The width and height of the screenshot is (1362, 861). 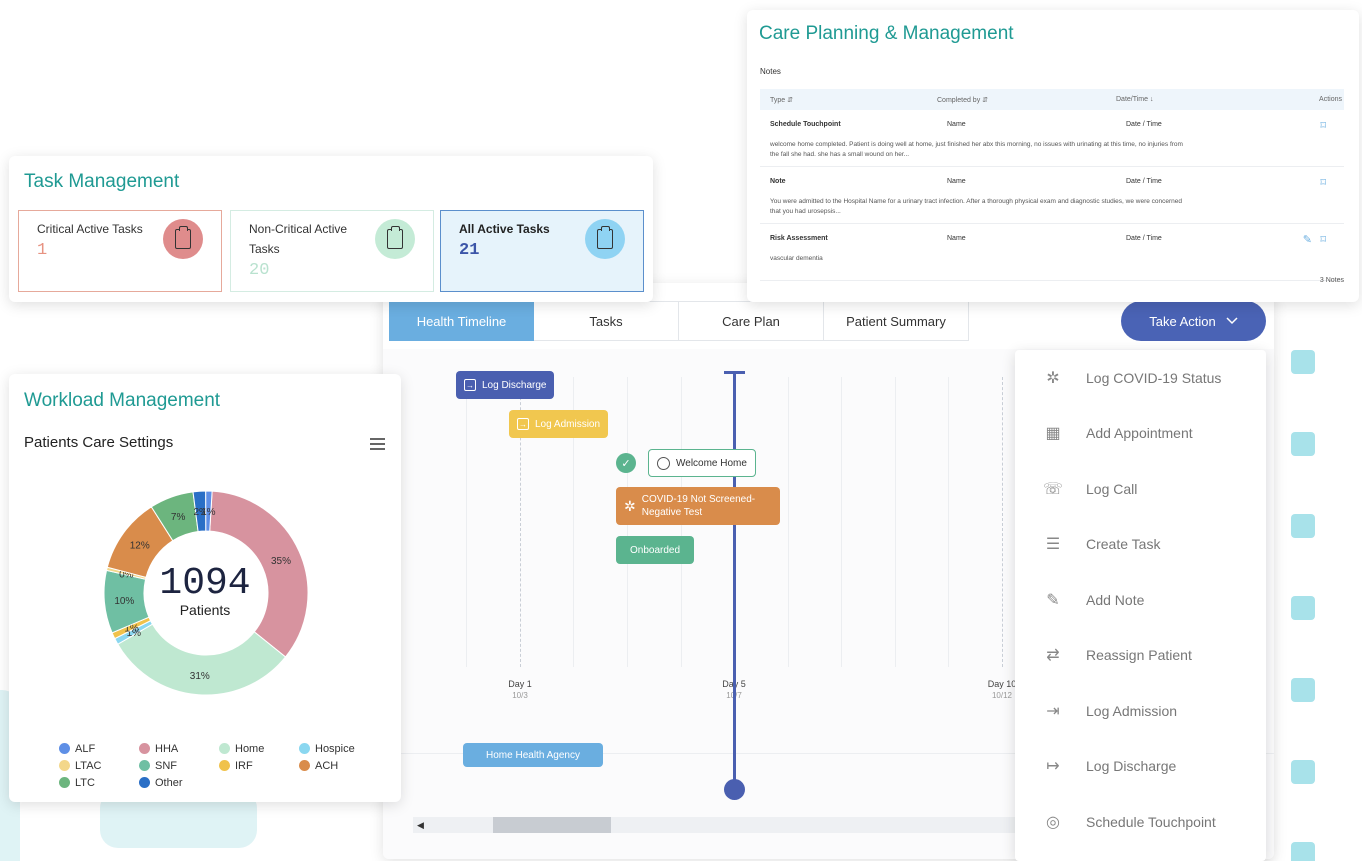 What do you see at coordinates (520, 695) in the screenshot?
I see `day-date: 10/3` at bounding box center [520, 695].